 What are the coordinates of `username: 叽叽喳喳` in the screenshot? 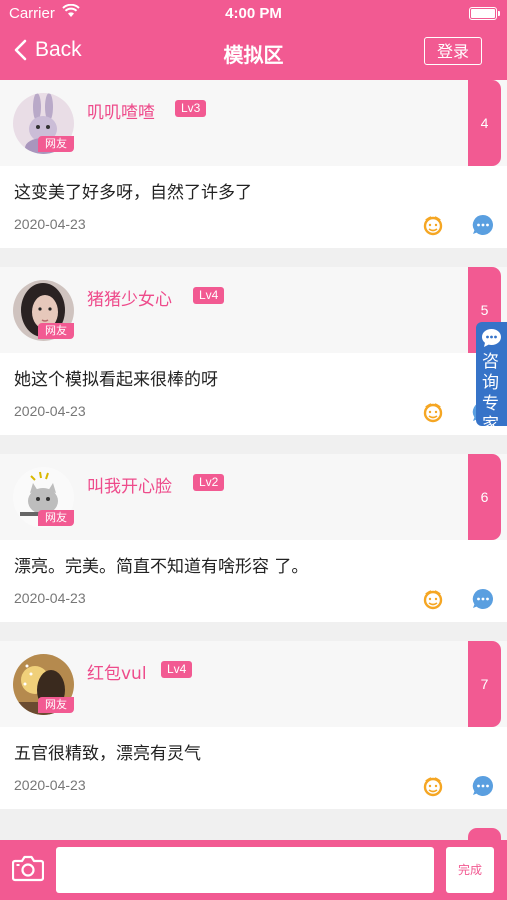 It's located at (121, 110).